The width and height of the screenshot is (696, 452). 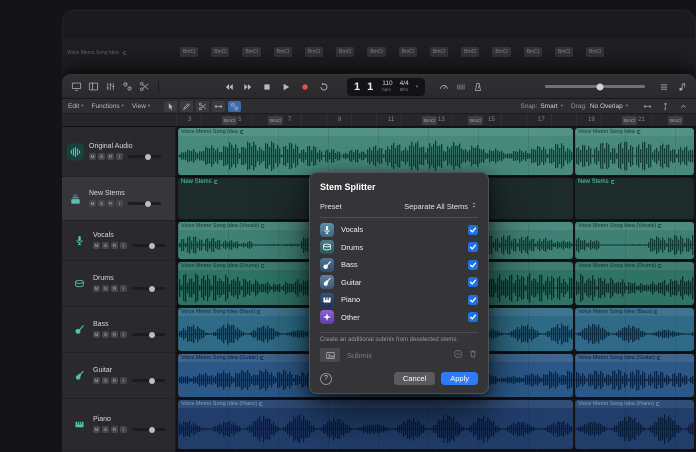 I want to click on collapse-icon, so click(x=683, y=106).